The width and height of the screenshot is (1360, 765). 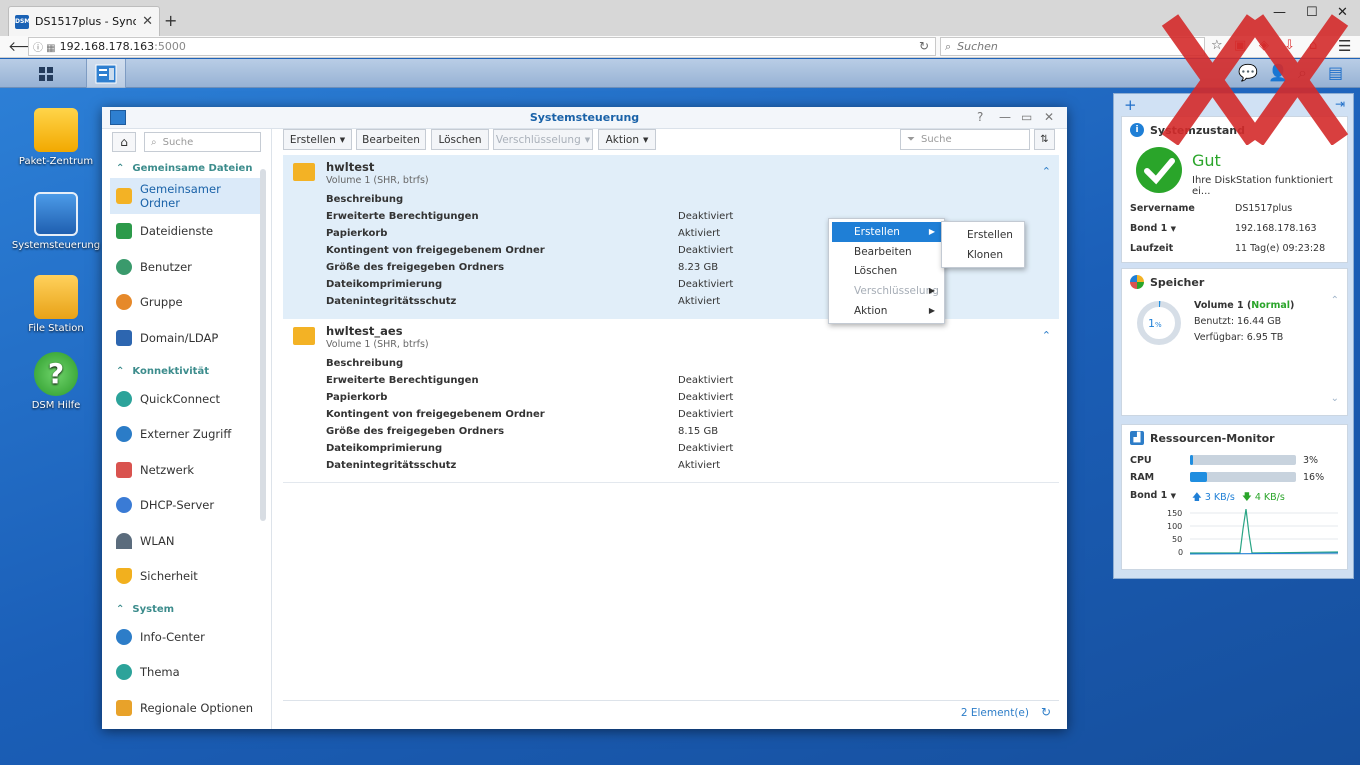 What do you see at coordinates (1072, 46) in the screenshot?
I see `browser-search-field: ⌕ Suchen` at bounding box center [1072, 46].